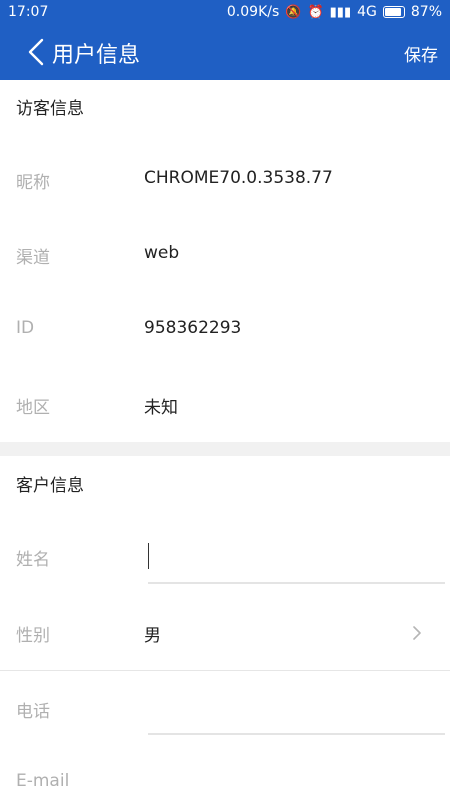 The height and width of the screenshot is (800, 450). I want to click on name-input, so click(296, 583).